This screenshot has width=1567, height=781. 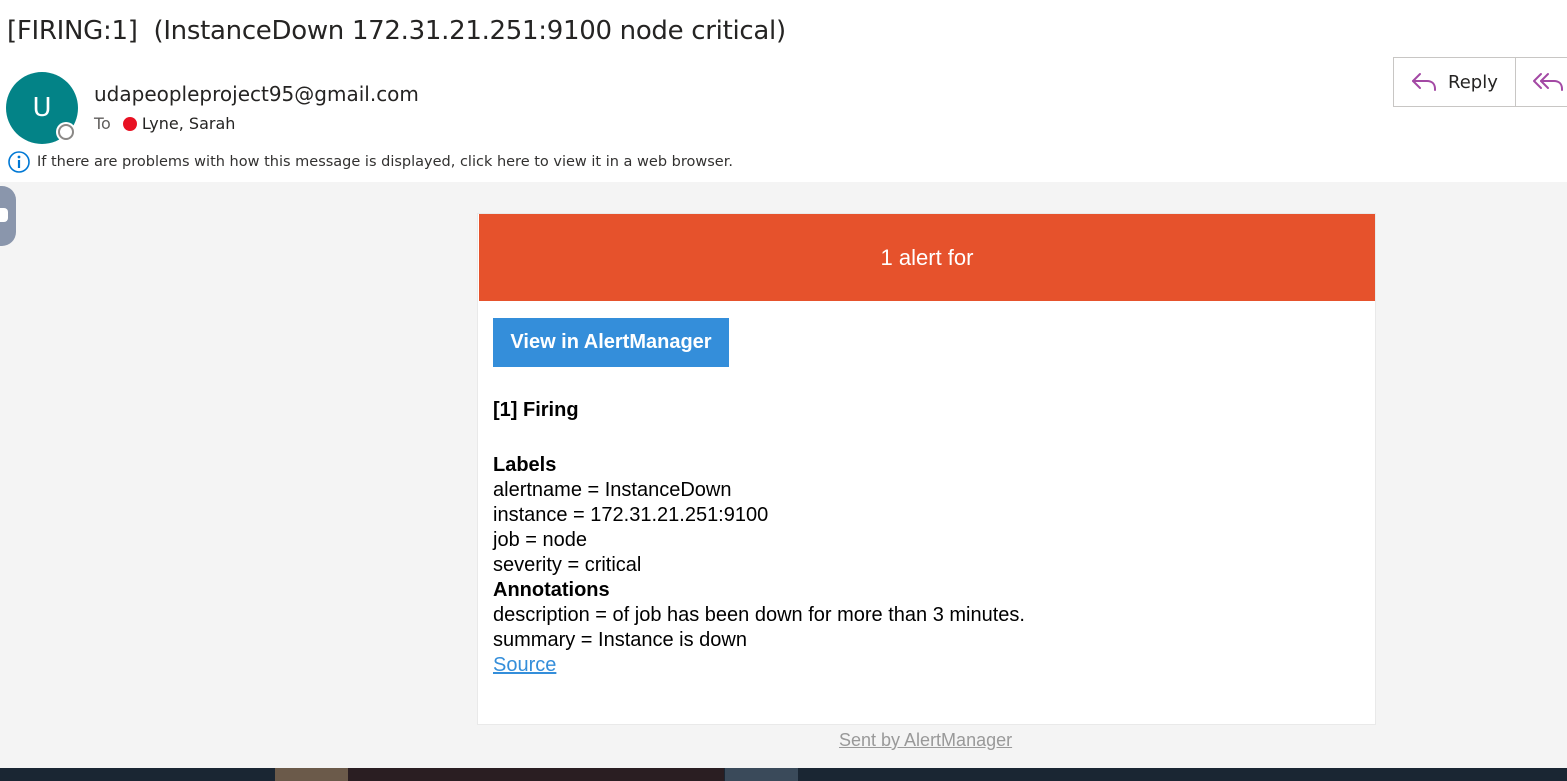 I want to click on side-panel-toggle, so click(x=8, y=216).